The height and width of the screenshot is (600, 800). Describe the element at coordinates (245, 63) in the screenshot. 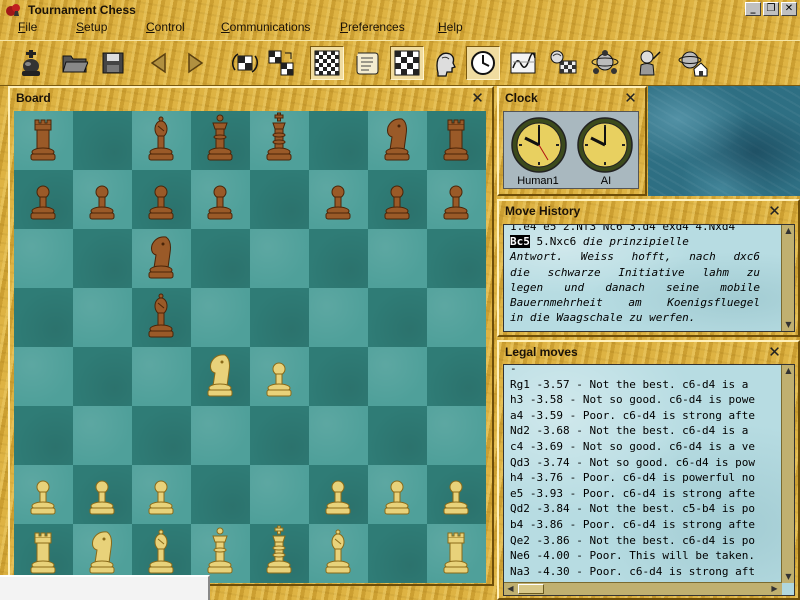

I see `flip-board-icon` at that location.